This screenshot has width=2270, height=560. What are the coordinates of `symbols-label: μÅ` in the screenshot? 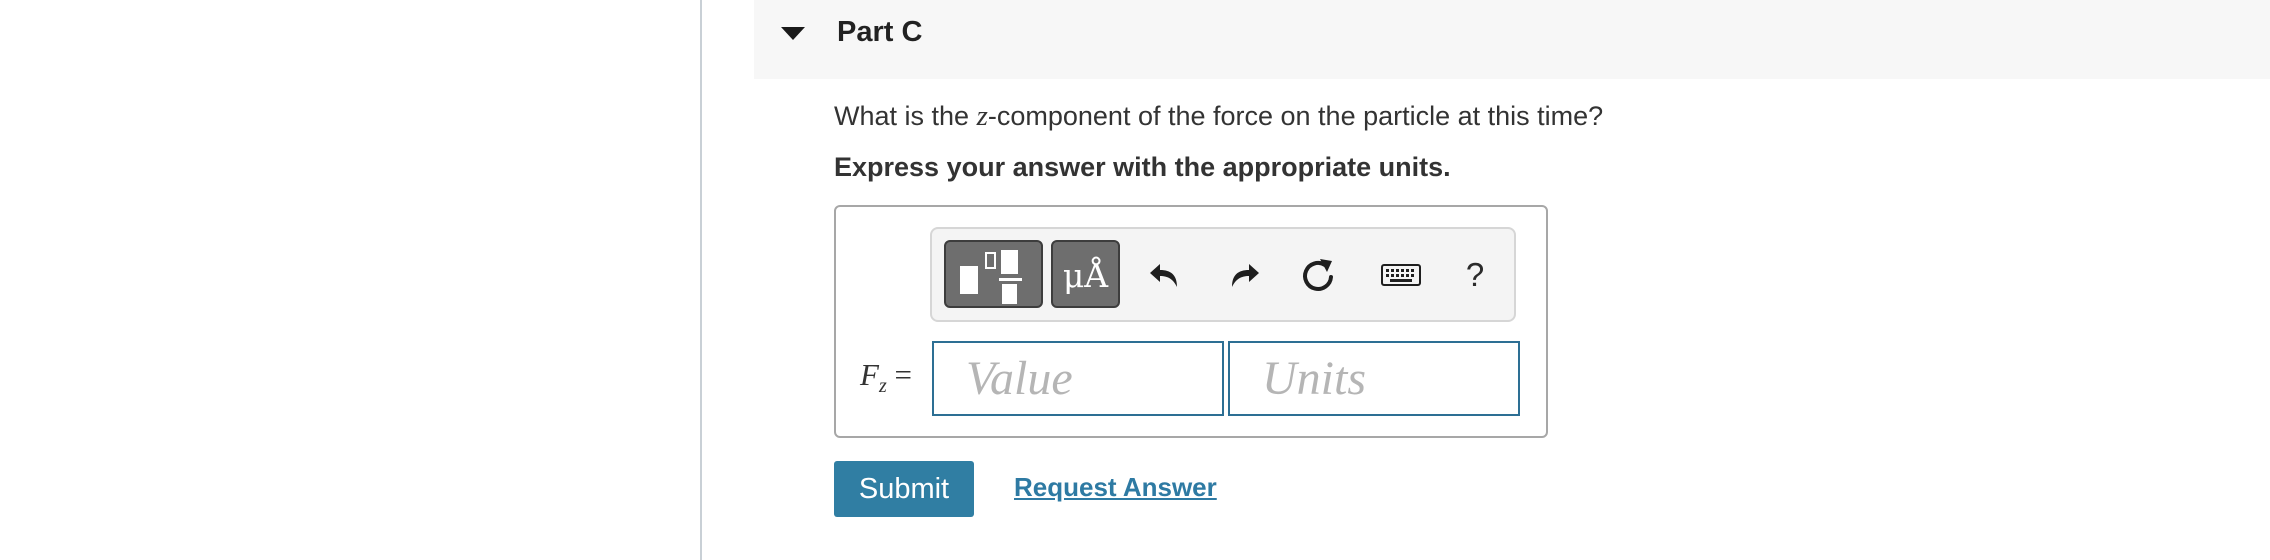 It's located at (1085, 275).